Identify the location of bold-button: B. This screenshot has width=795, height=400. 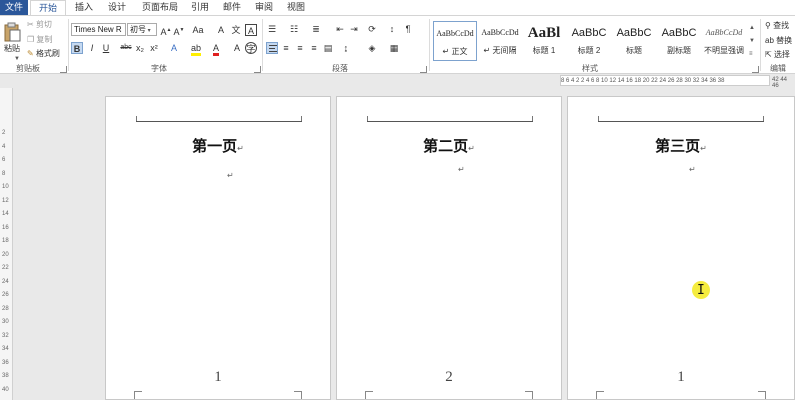
(77, 48).